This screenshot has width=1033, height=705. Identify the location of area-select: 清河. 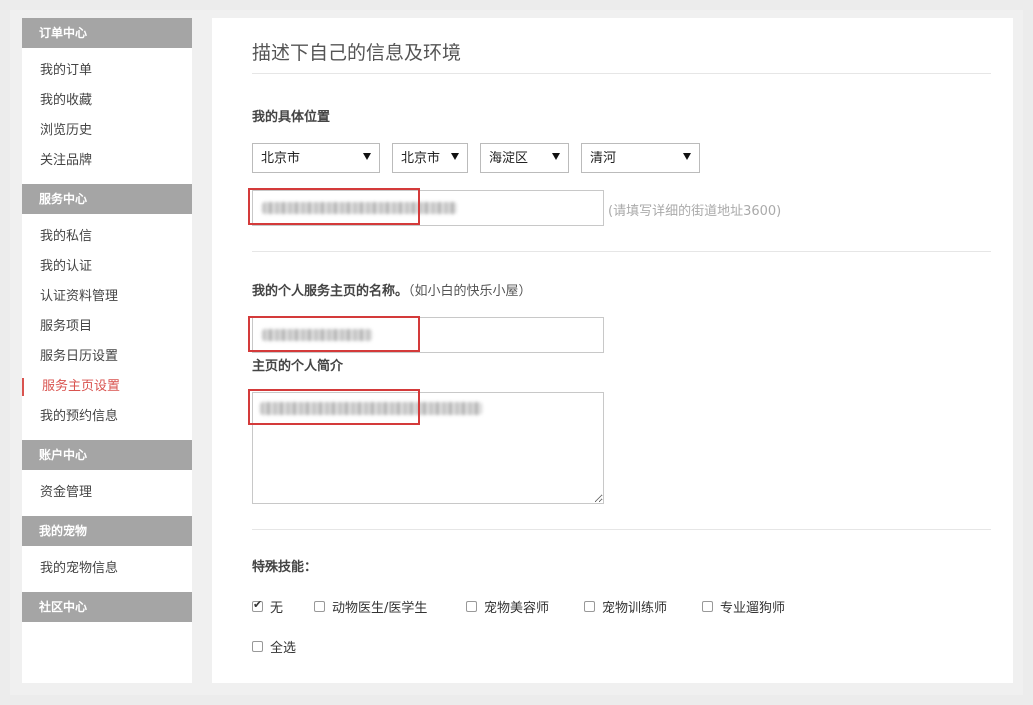
(640, 158).